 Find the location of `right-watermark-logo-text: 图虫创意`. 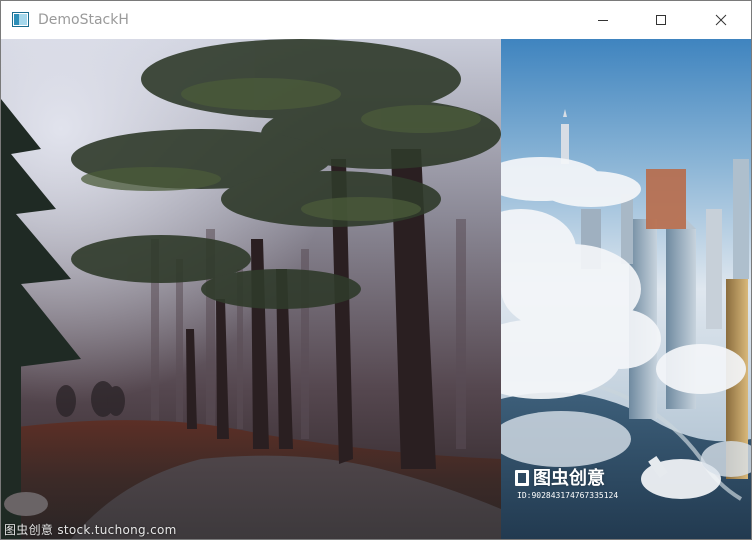

right-watermark-logo-text: 图虫创意 is located at coordinates (569, 478).